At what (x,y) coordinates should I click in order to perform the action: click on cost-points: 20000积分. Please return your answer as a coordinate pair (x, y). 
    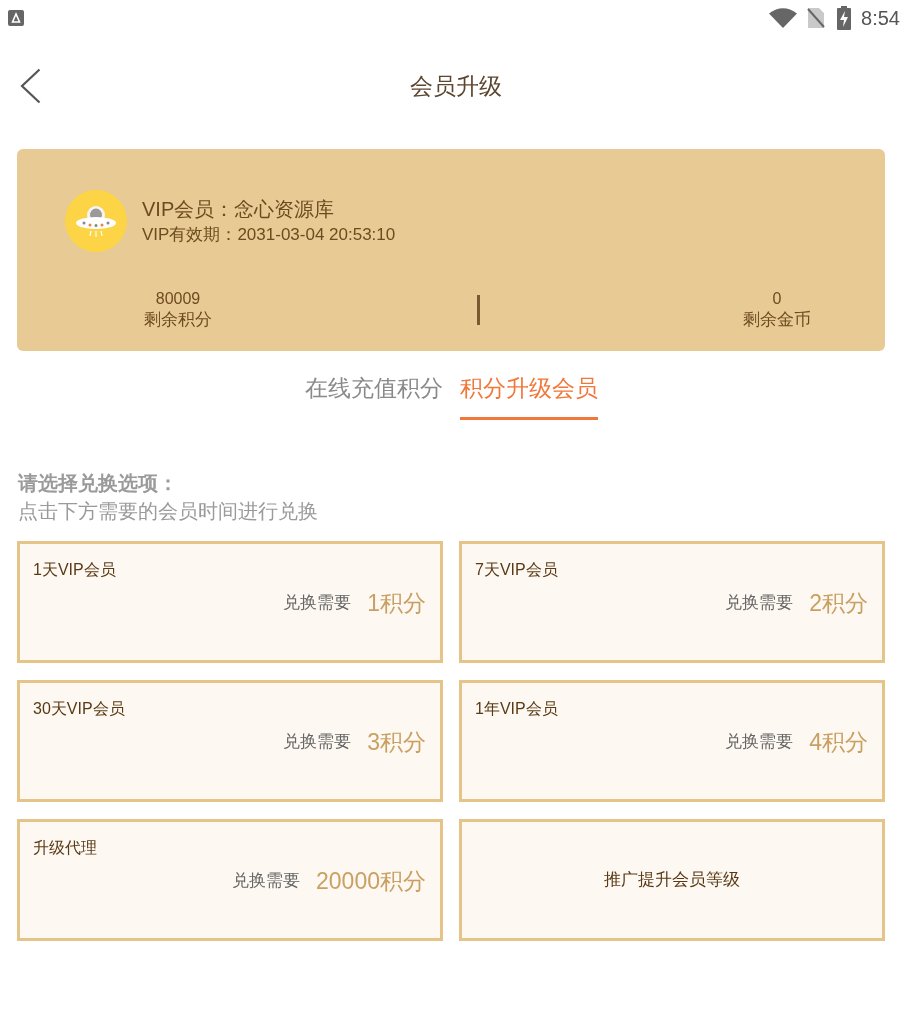
    Looking at the image, I should click on (371, 881).